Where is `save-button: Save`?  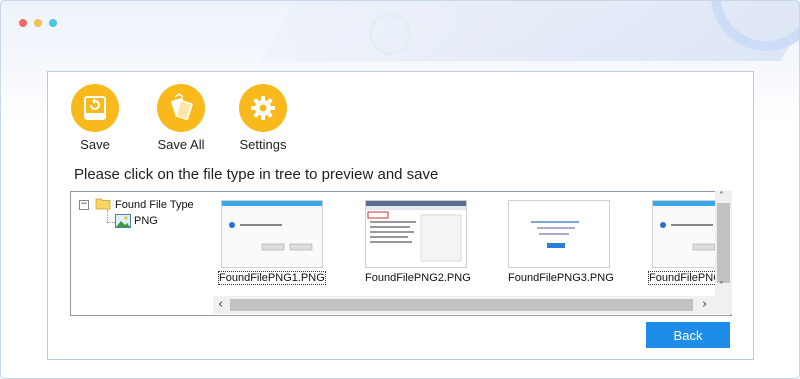 save-button: Save is located at coordinates (95, 118).